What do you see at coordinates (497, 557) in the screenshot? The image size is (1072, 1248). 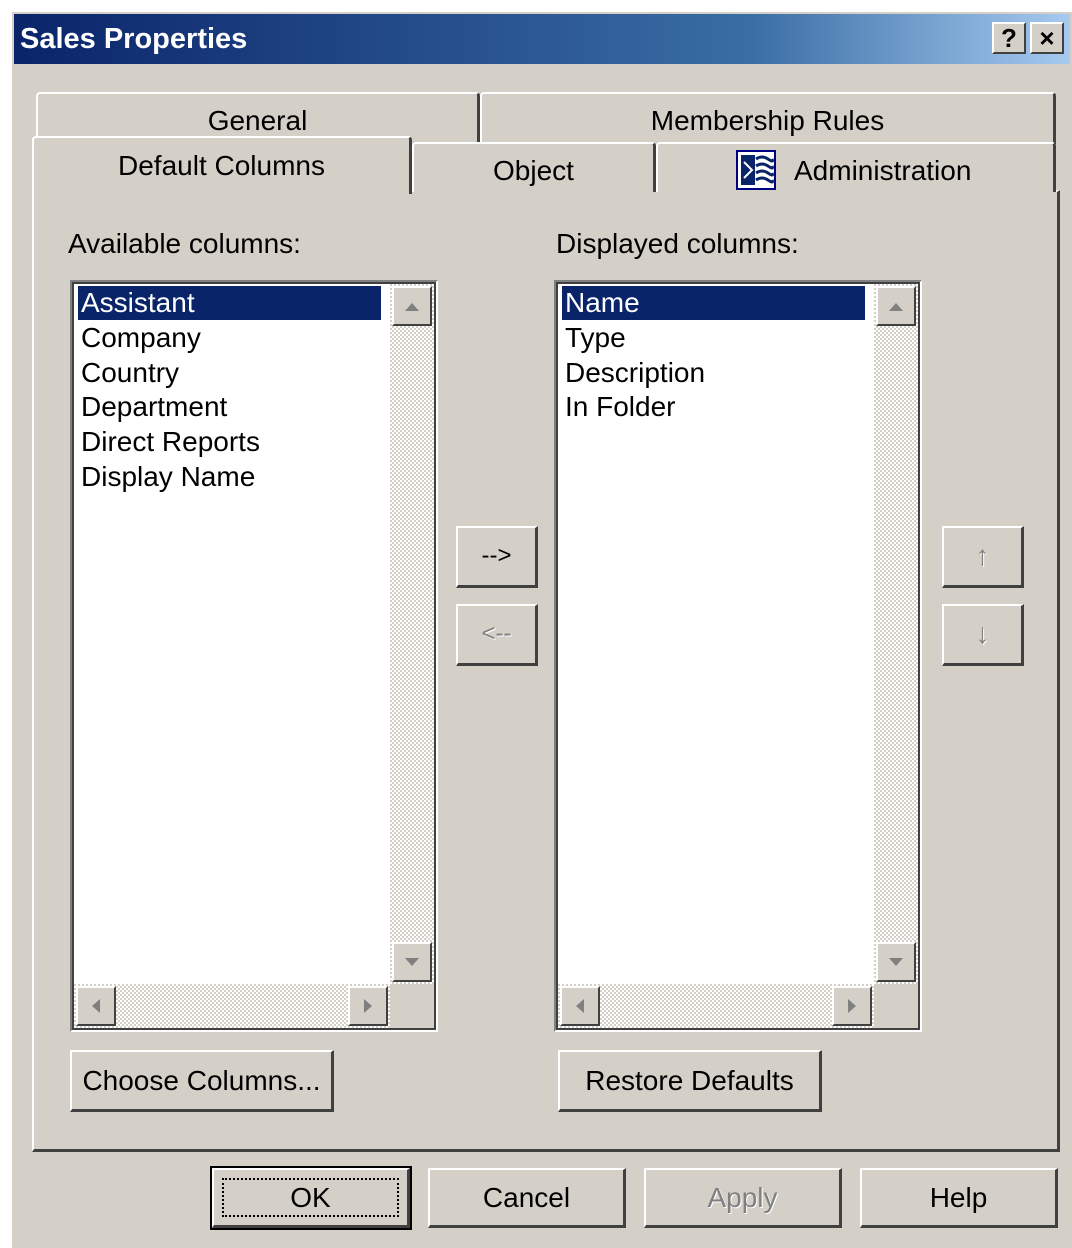 I see `add-column-button: -->` at bounding box center [497, 557].